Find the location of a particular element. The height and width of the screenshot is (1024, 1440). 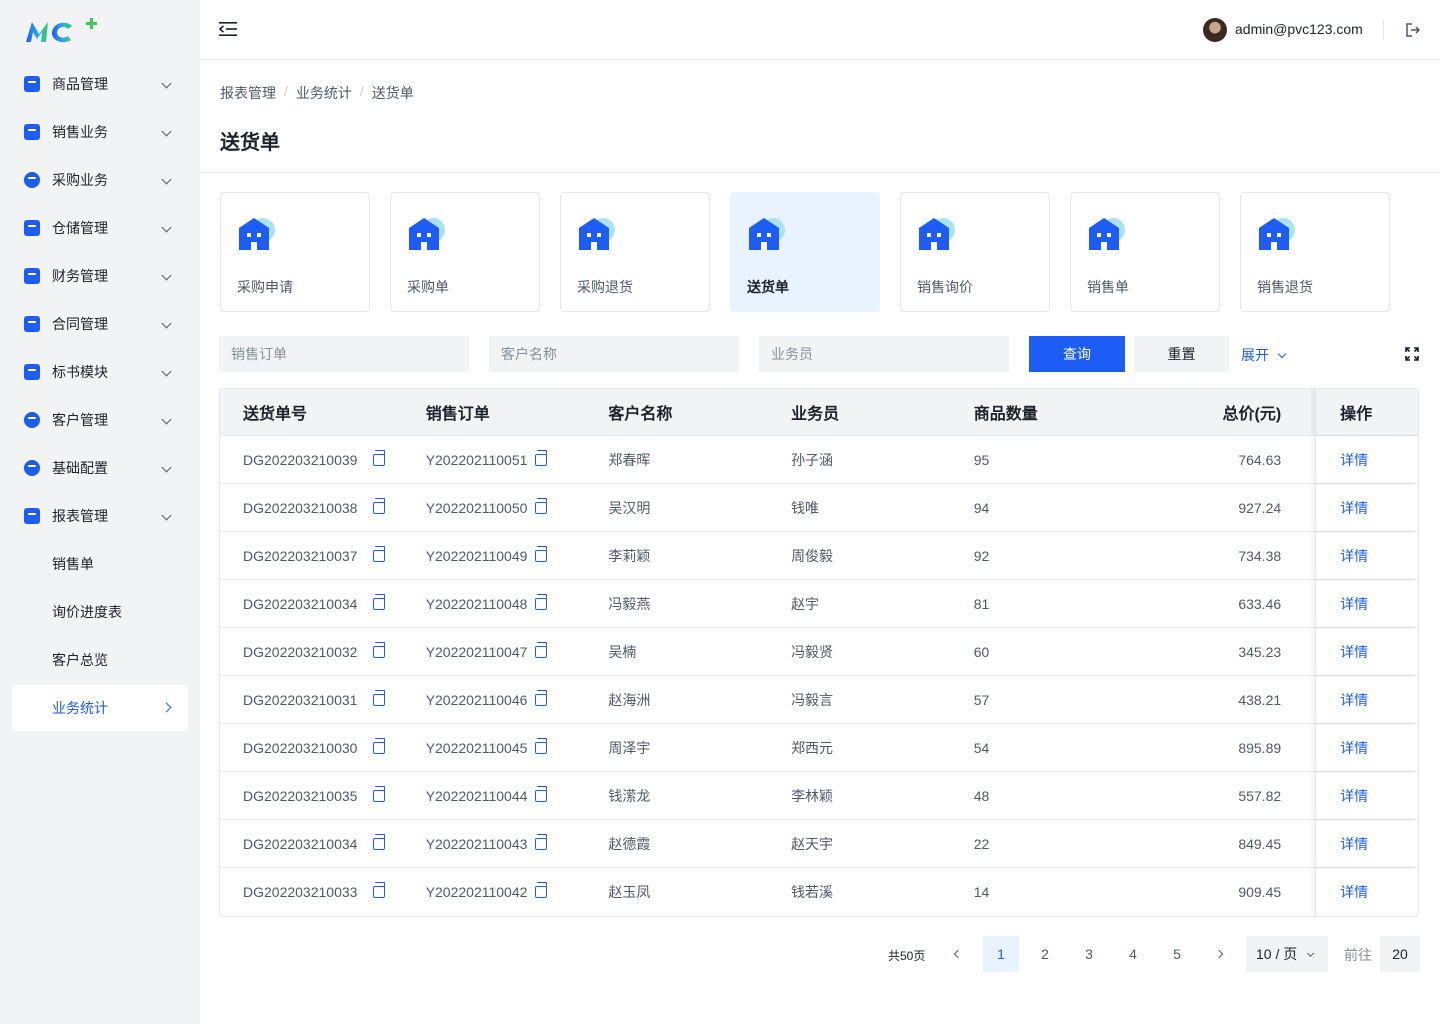

card-purchase-return: 采购退货 is located at coordinates (635, 252).